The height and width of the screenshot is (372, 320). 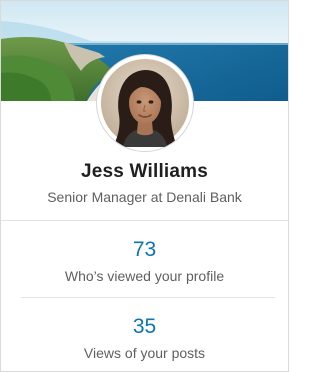 What do you see at coordinates (144, 172) in the screenshot?
I see `profile-name: Jess Williams` at bounding box center [144, 172].